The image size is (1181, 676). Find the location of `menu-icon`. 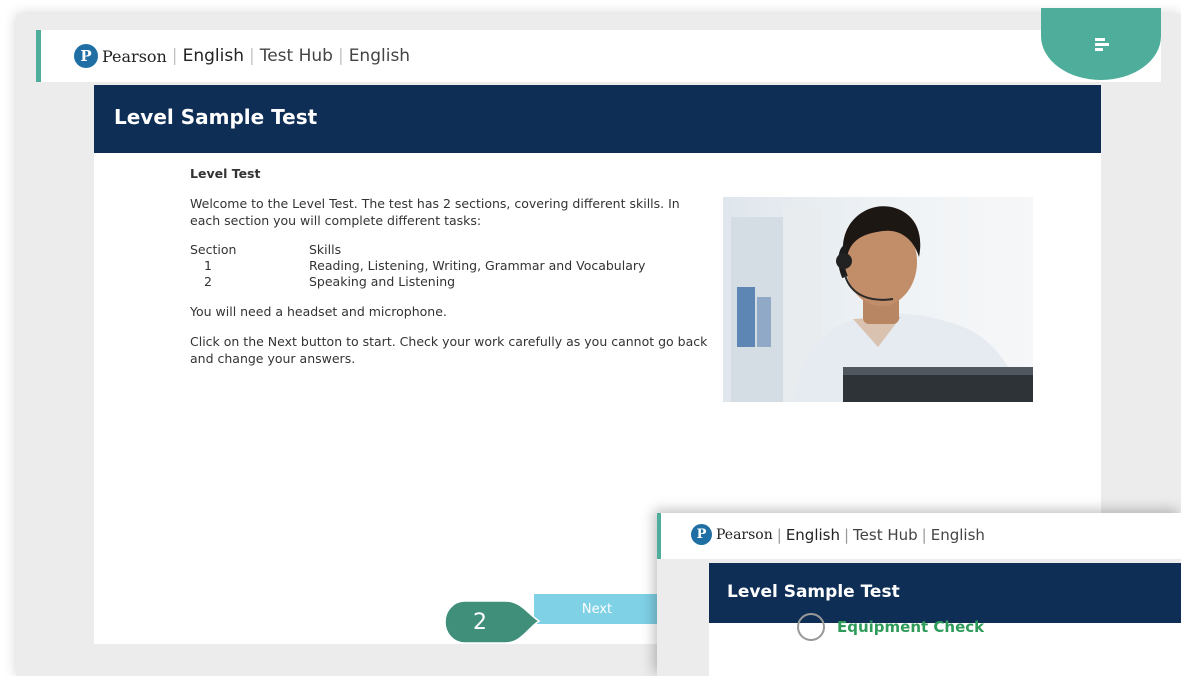

menu-icon is located at coordinates (1102, 45).